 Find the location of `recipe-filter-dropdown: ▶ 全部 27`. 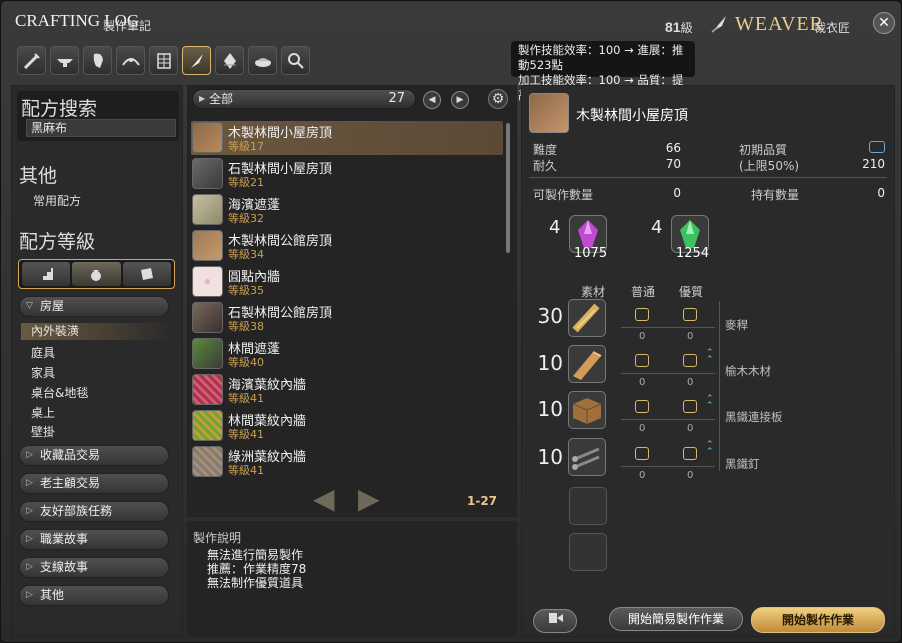

recipe-filter-dropdown: ▶ 全部 27 is located at coordinates (304, 99).